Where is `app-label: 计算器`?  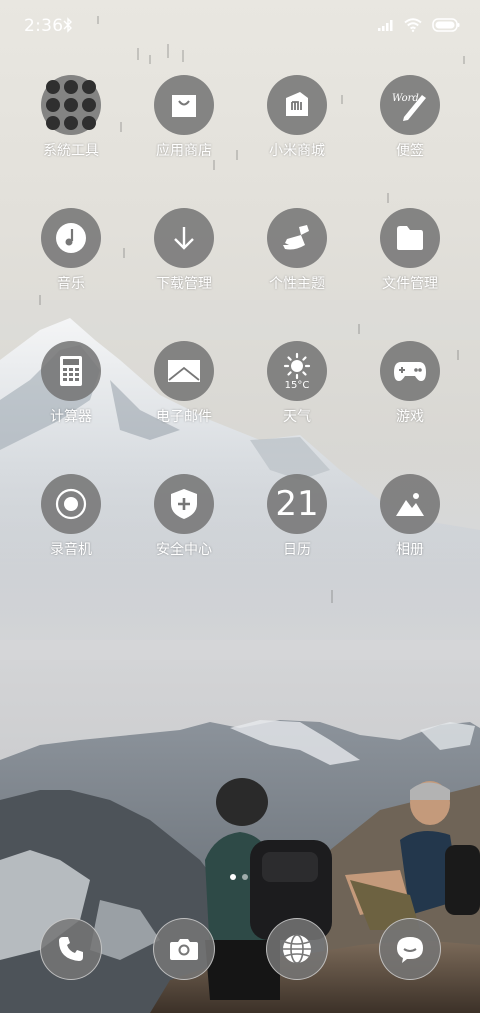
app-label: 计算器 is located at coordinates (71, 417).